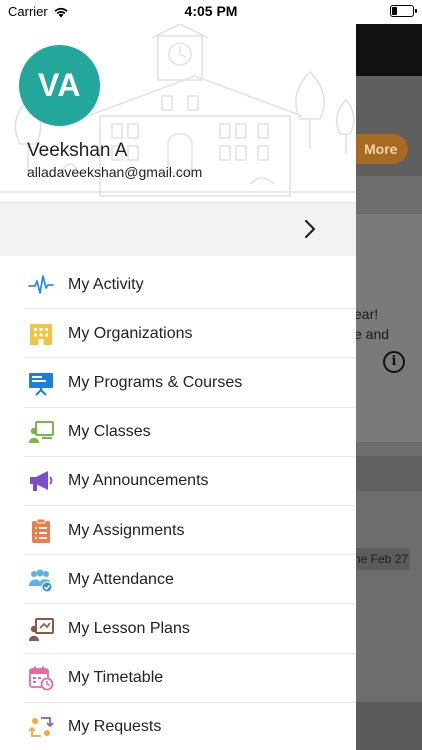 The image size is (422, 750). Describe the element at coordinates (106, 284) in the screenshot. I see `menu-item-label: My Activity` at that location.